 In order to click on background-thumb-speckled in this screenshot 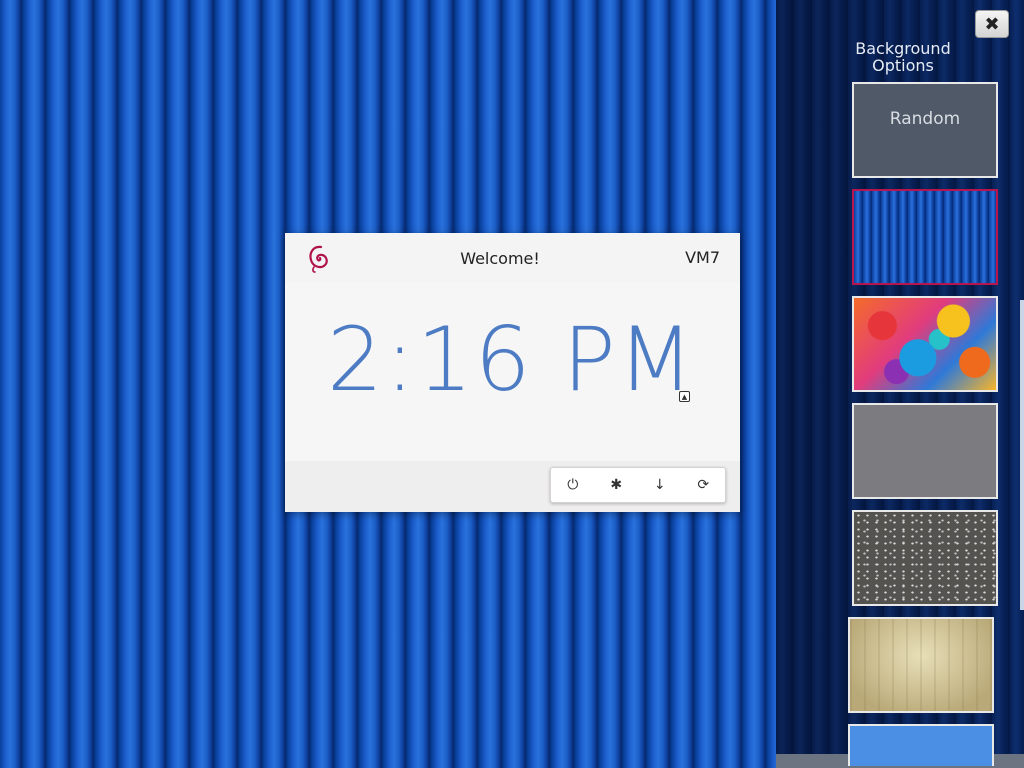, I will do `click(925, 558)`.